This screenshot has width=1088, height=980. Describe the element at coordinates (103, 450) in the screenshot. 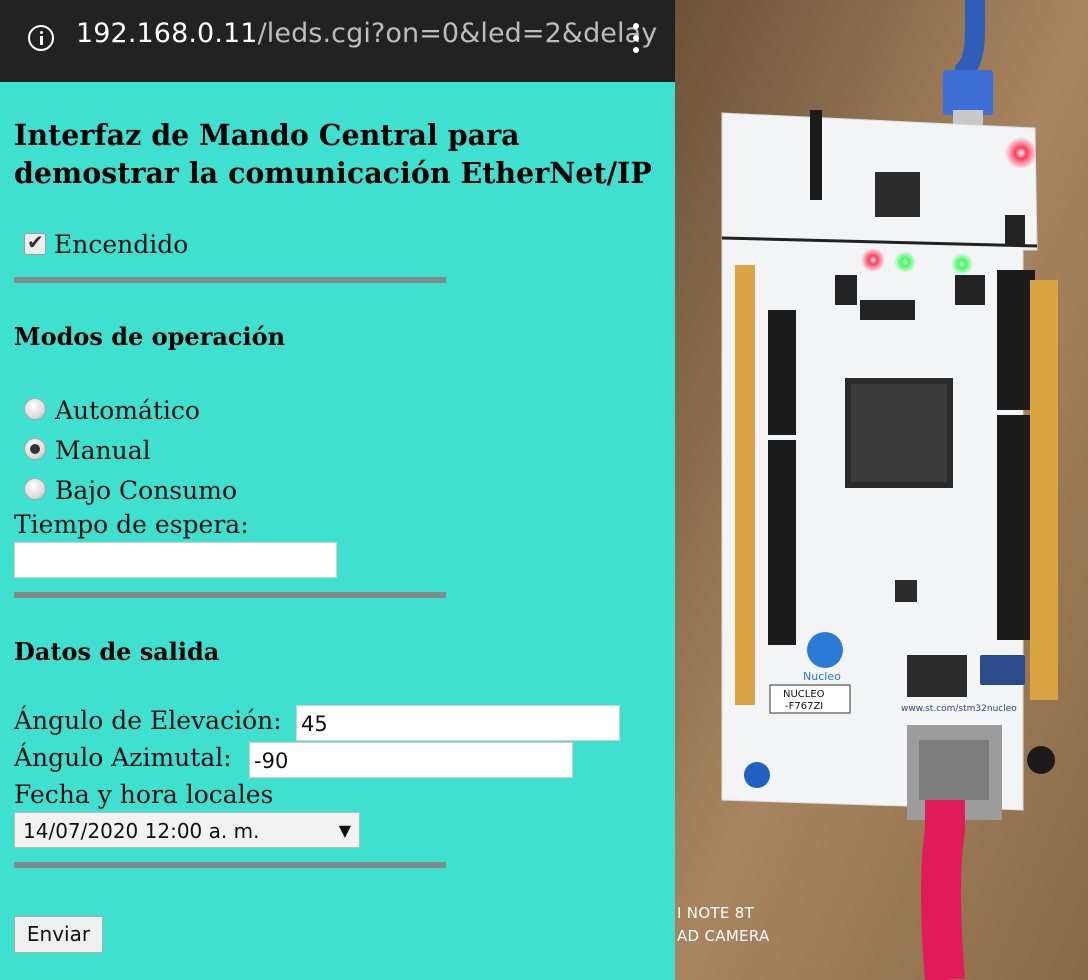

I see `mode-radio-manual-label: Manual` at that location.